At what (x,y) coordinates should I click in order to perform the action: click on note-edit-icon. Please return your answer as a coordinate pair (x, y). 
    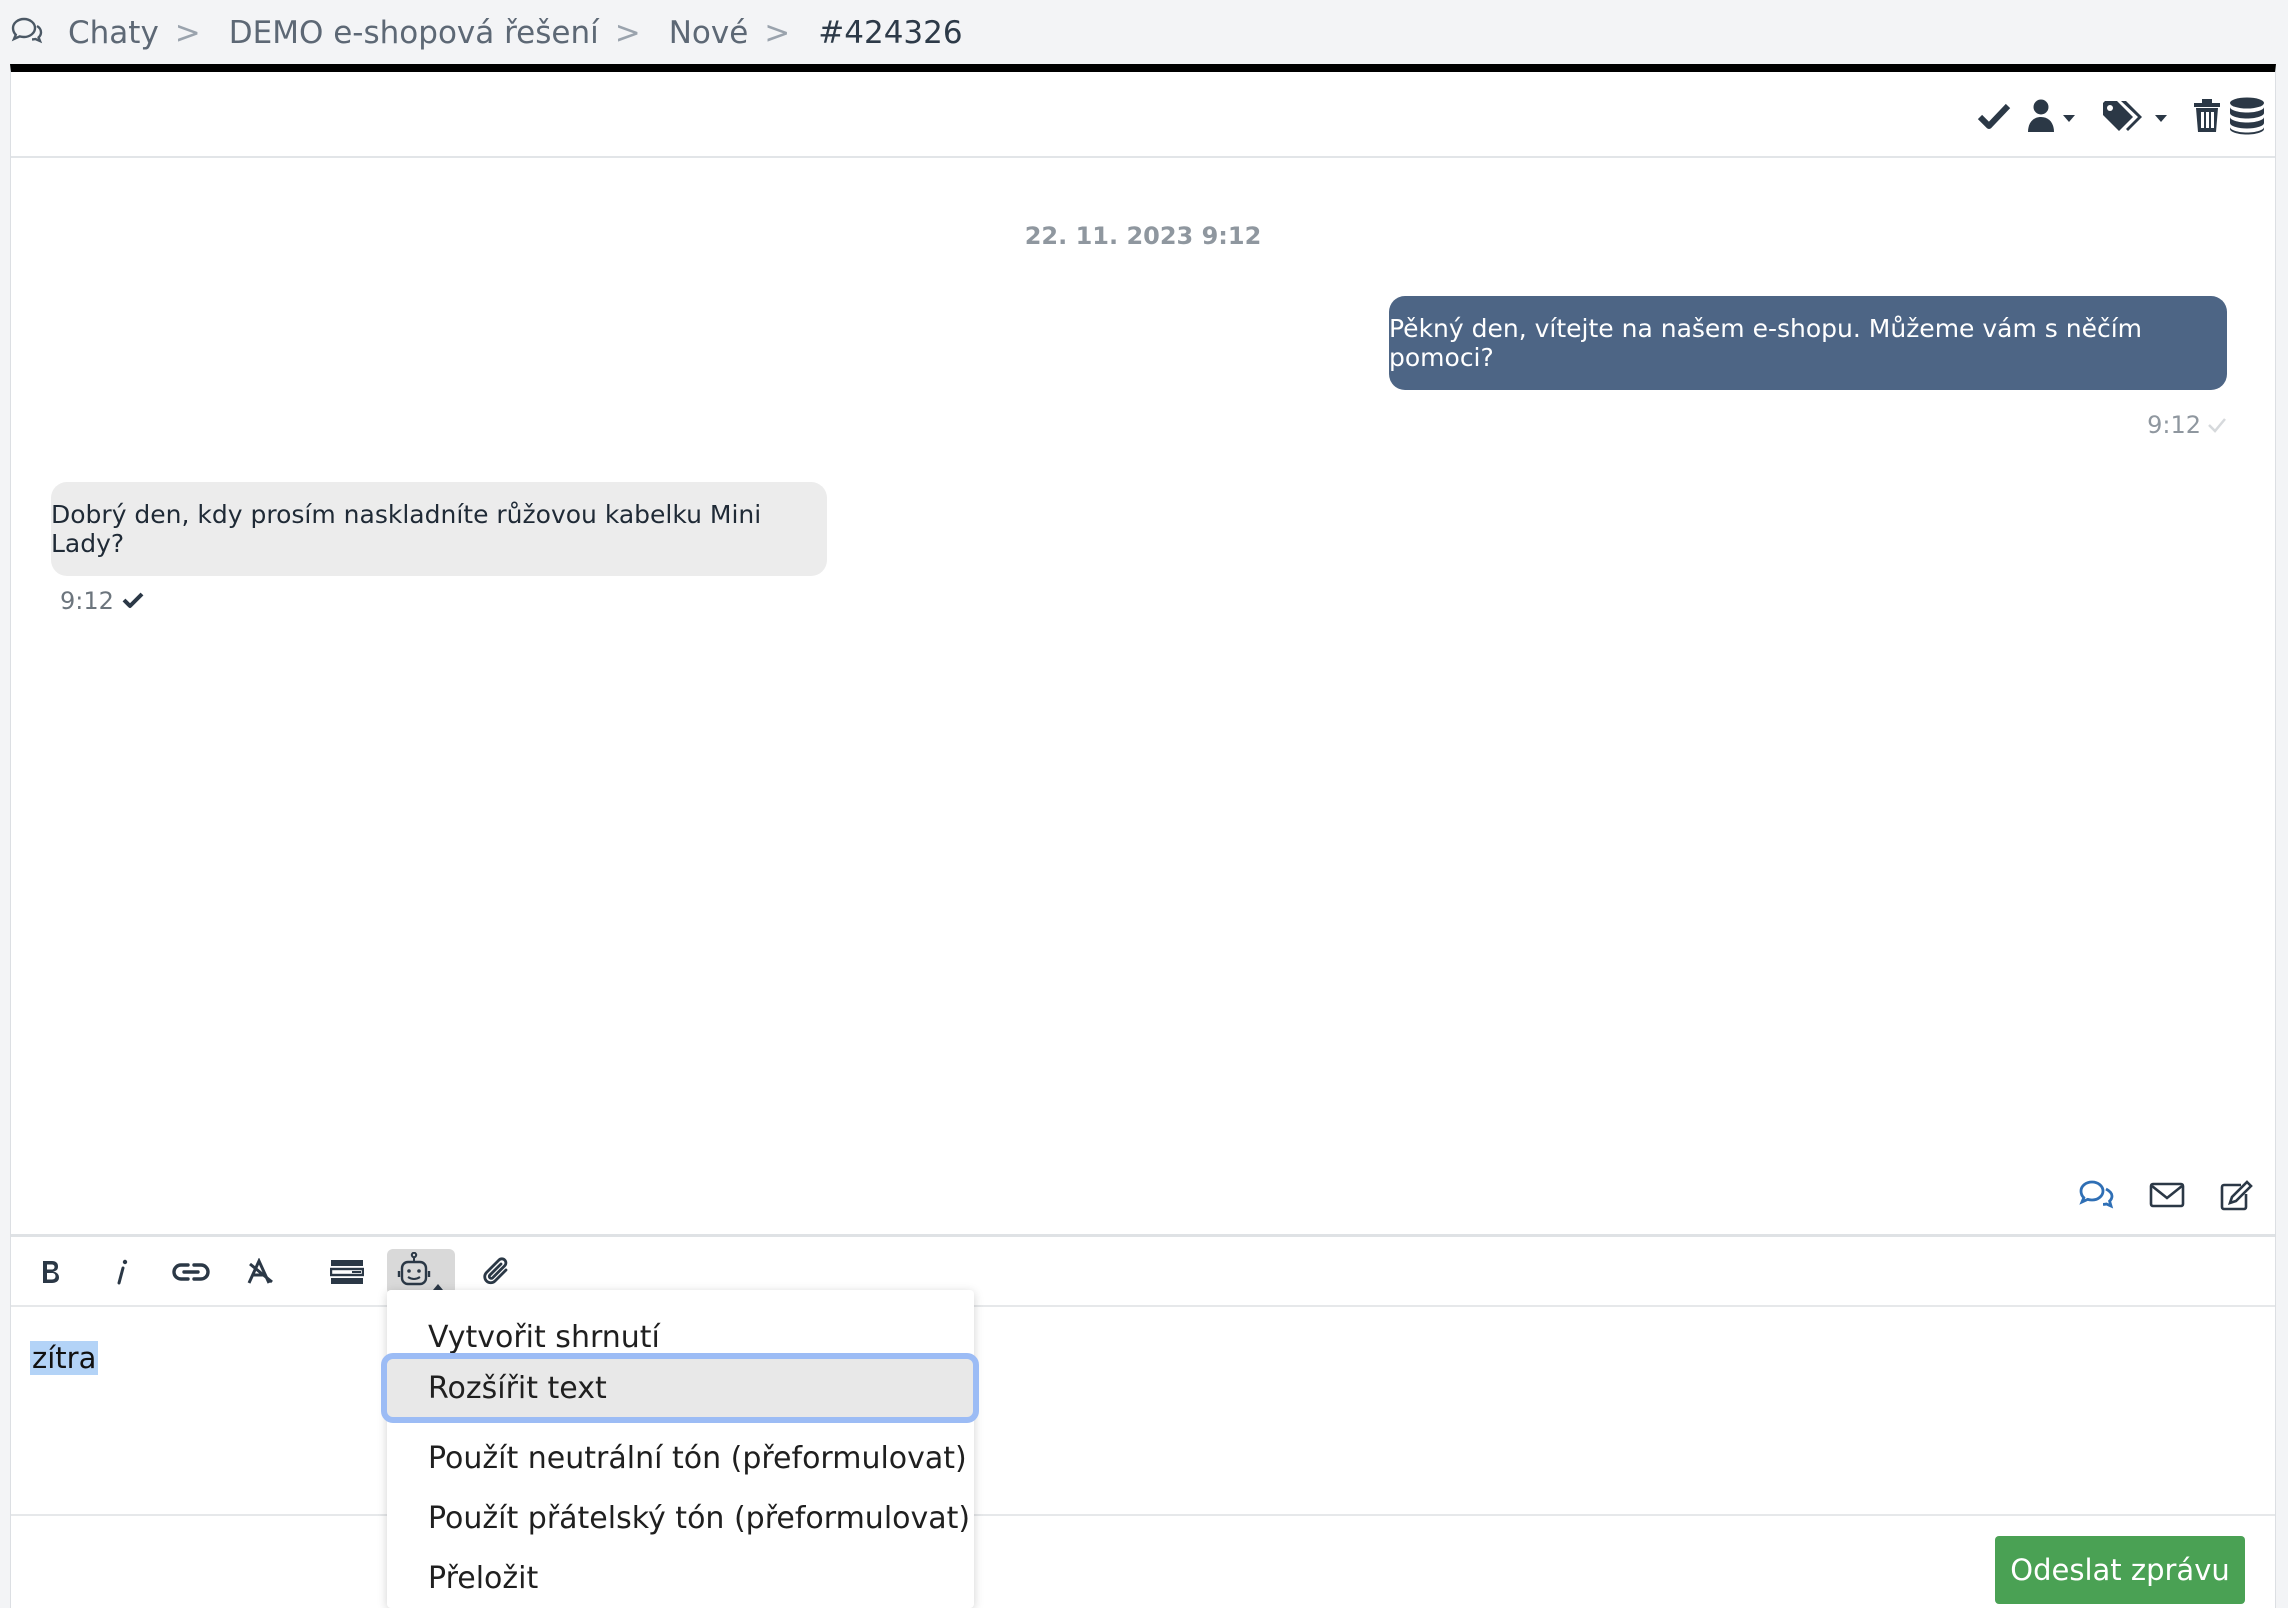
    Looking at the image, I should click on (2236, 1196).